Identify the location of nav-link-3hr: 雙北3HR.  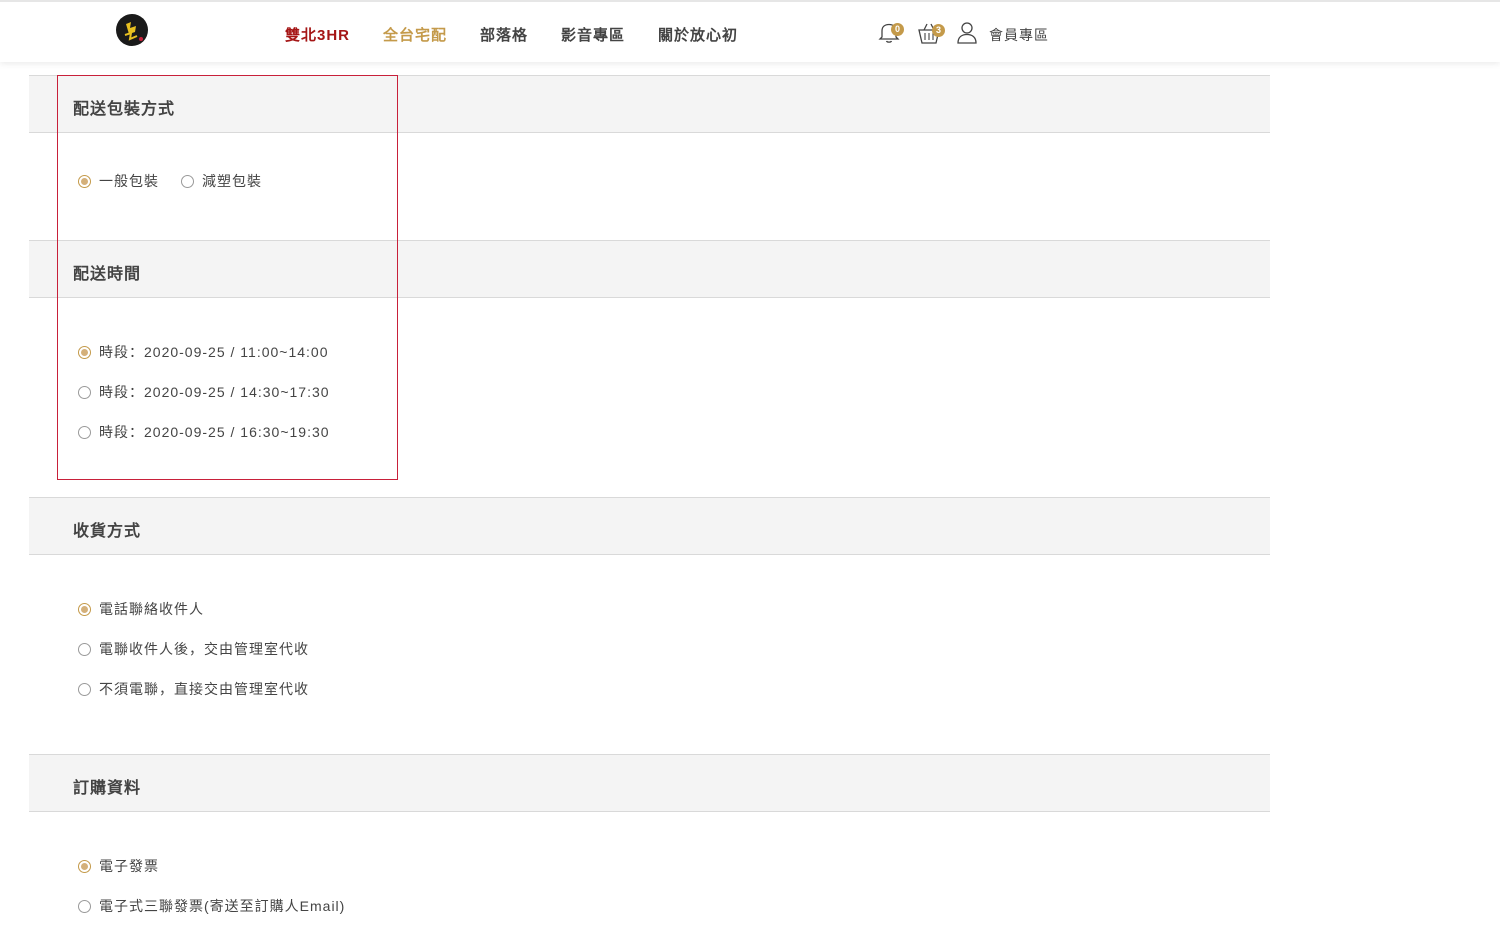
(317, 34).